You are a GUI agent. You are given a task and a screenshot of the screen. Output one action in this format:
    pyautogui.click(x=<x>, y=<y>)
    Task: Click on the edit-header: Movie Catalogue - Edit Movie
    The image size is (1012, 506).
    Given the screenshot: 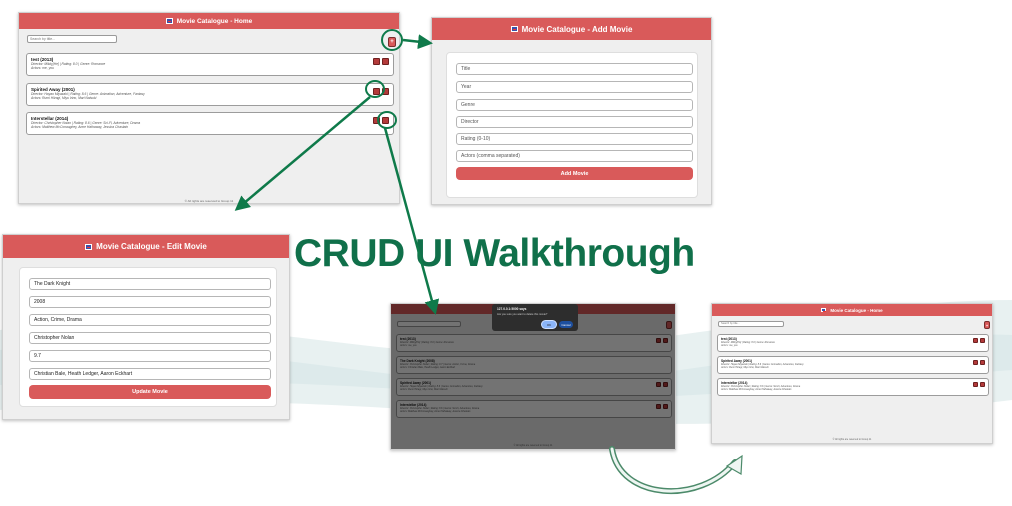 What is the action you would take?
    pyautogui.click(x=146, y=246)
    